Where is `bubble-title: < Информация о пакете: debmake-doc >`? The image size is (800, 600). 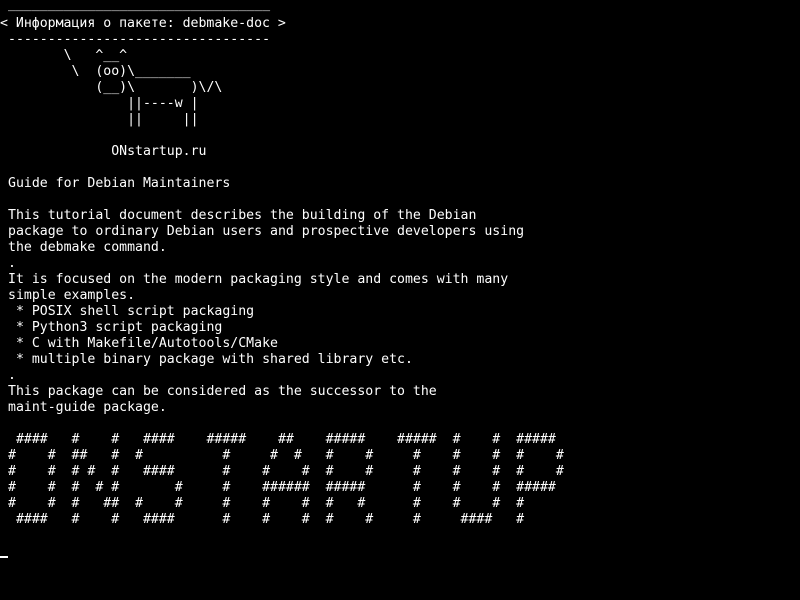 bubble-title: < Информация о пакете: debmake-doc > is located at coordinates (143, 23).